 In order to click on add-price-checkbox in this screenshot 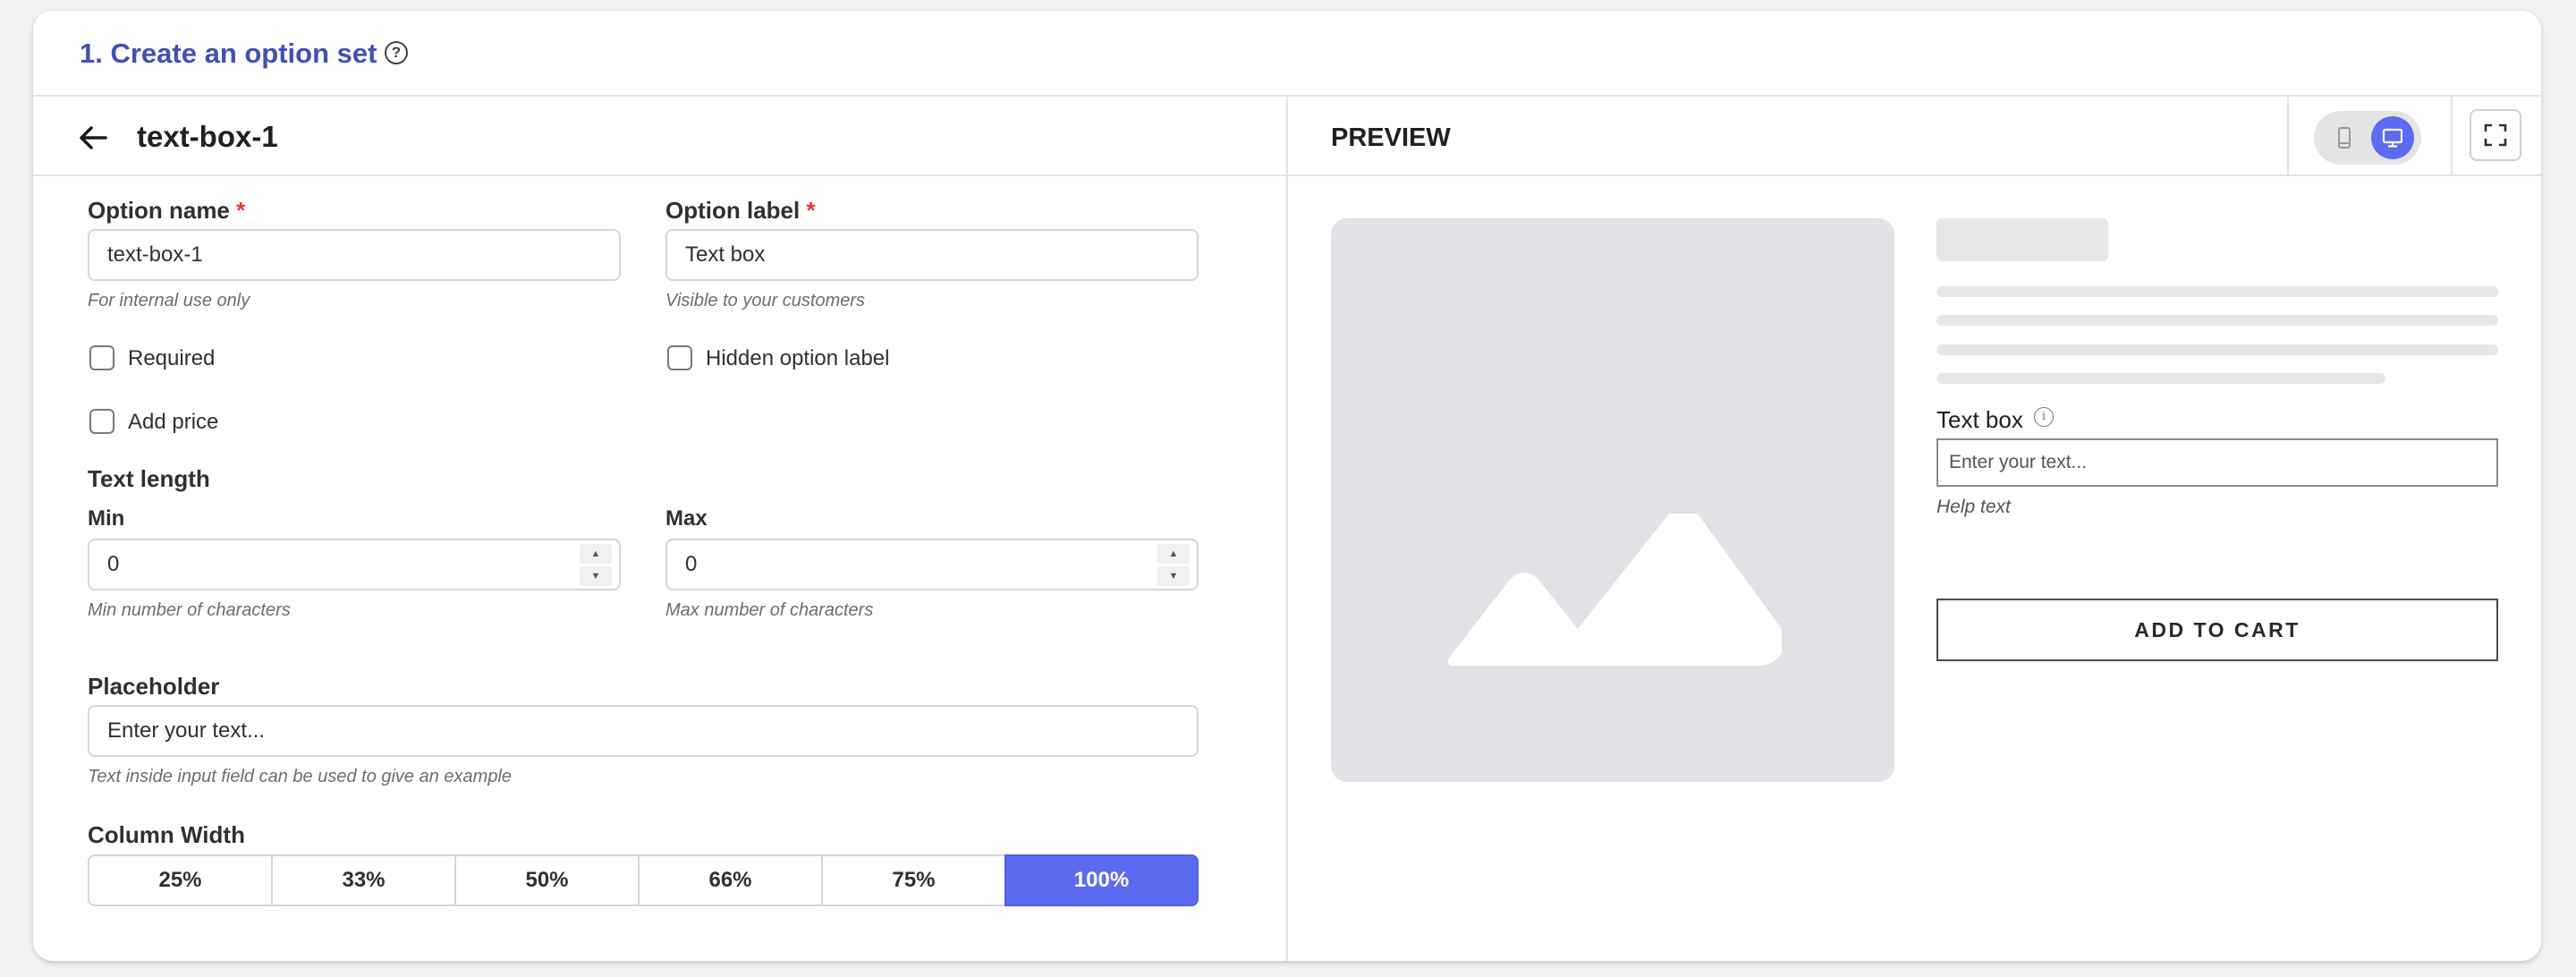, I will do `click(101, 421)`.